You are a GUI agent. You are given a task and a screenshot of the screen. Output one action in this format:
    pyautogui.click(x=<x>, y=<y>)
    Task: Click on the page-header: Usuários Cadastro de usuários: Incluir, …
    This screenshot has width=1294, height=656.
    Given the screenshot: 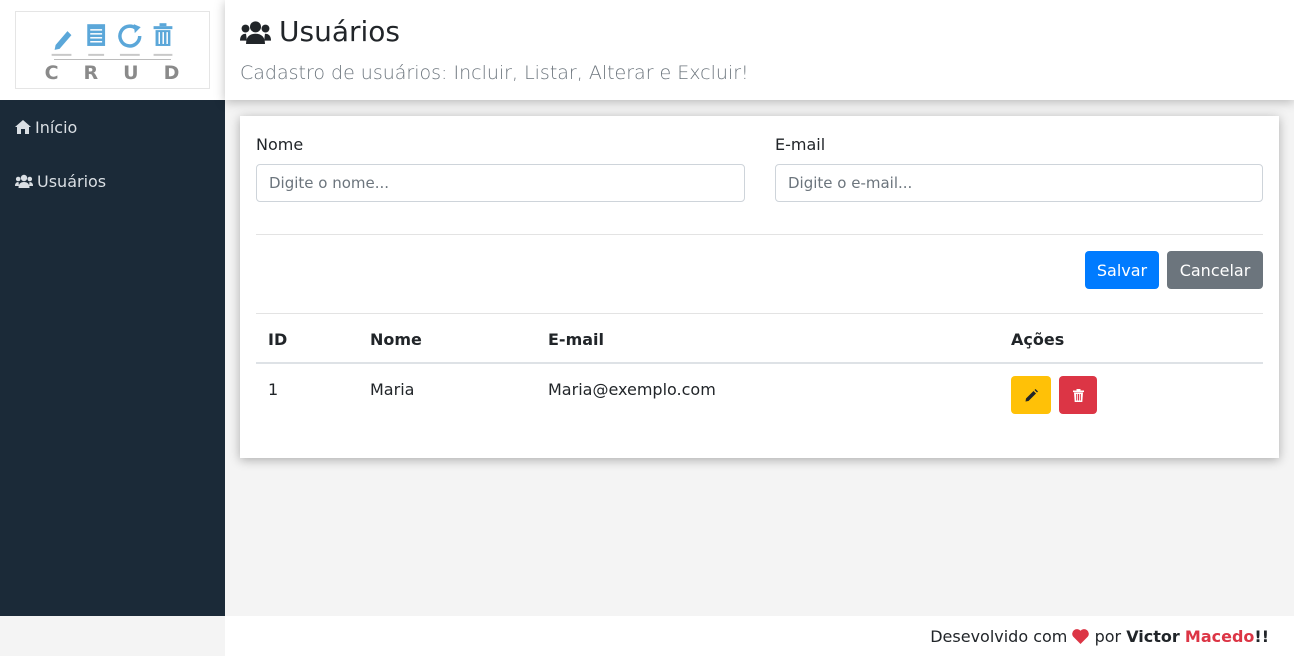 What is the action you would take?
    pyautogui.click(x=759, y=50)
    